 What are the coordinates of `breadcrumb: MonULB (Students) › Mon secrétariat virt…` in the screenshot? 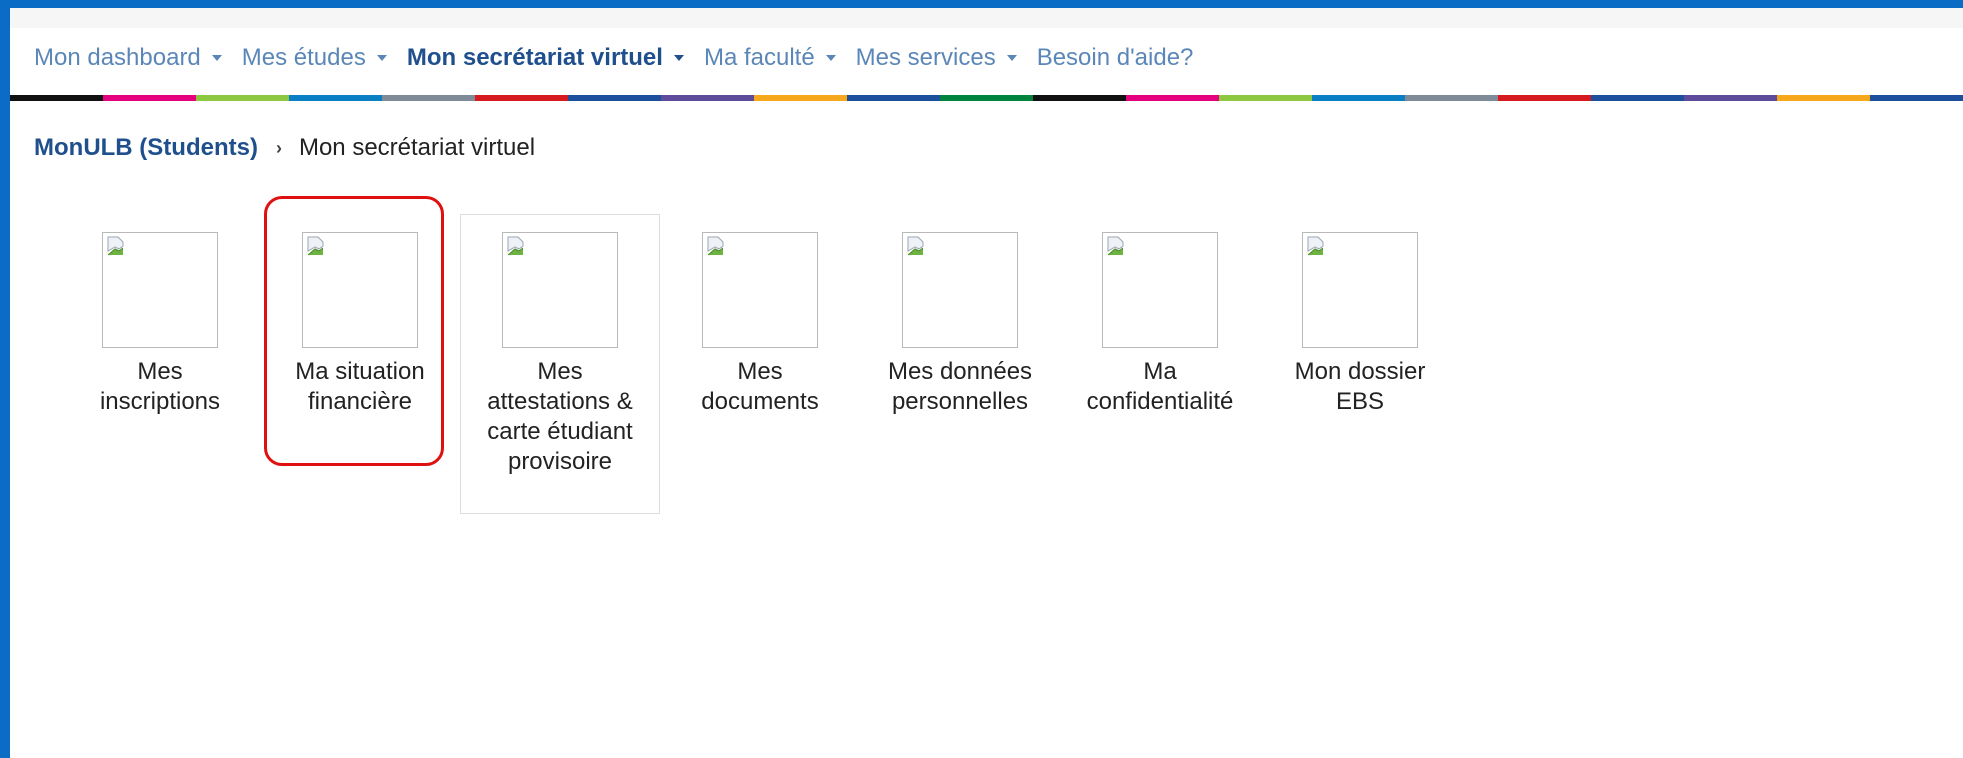 It's located at (284, 148).